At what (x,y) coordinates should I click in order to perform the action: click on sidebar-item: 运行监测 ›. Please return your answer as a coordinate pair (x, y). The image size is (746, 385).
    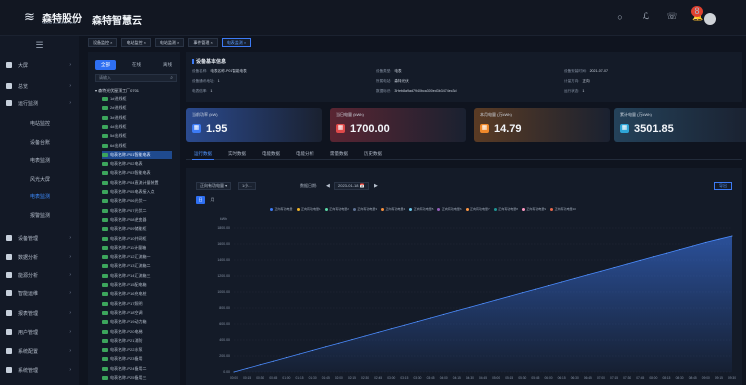
    Looking at the image, I should click on (39, 103).